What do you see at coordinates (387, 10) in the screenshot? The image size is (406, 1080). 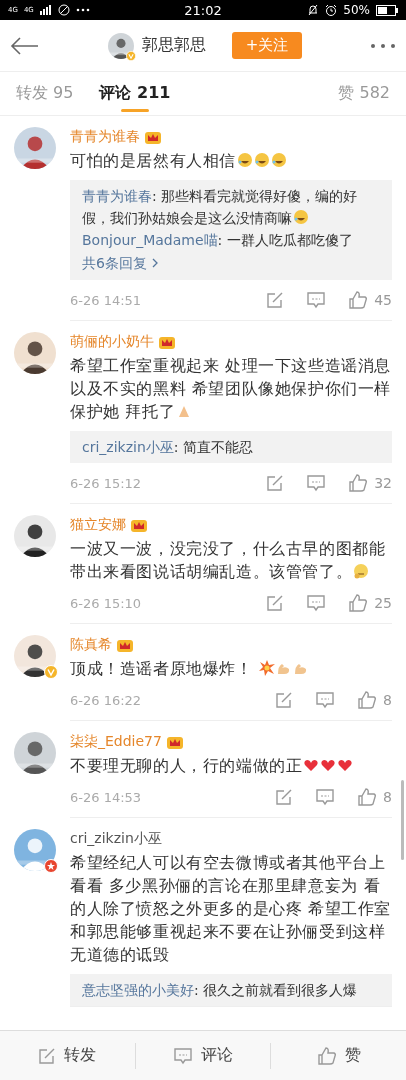 I see `battery-icon` at bounding box center [387, 10].